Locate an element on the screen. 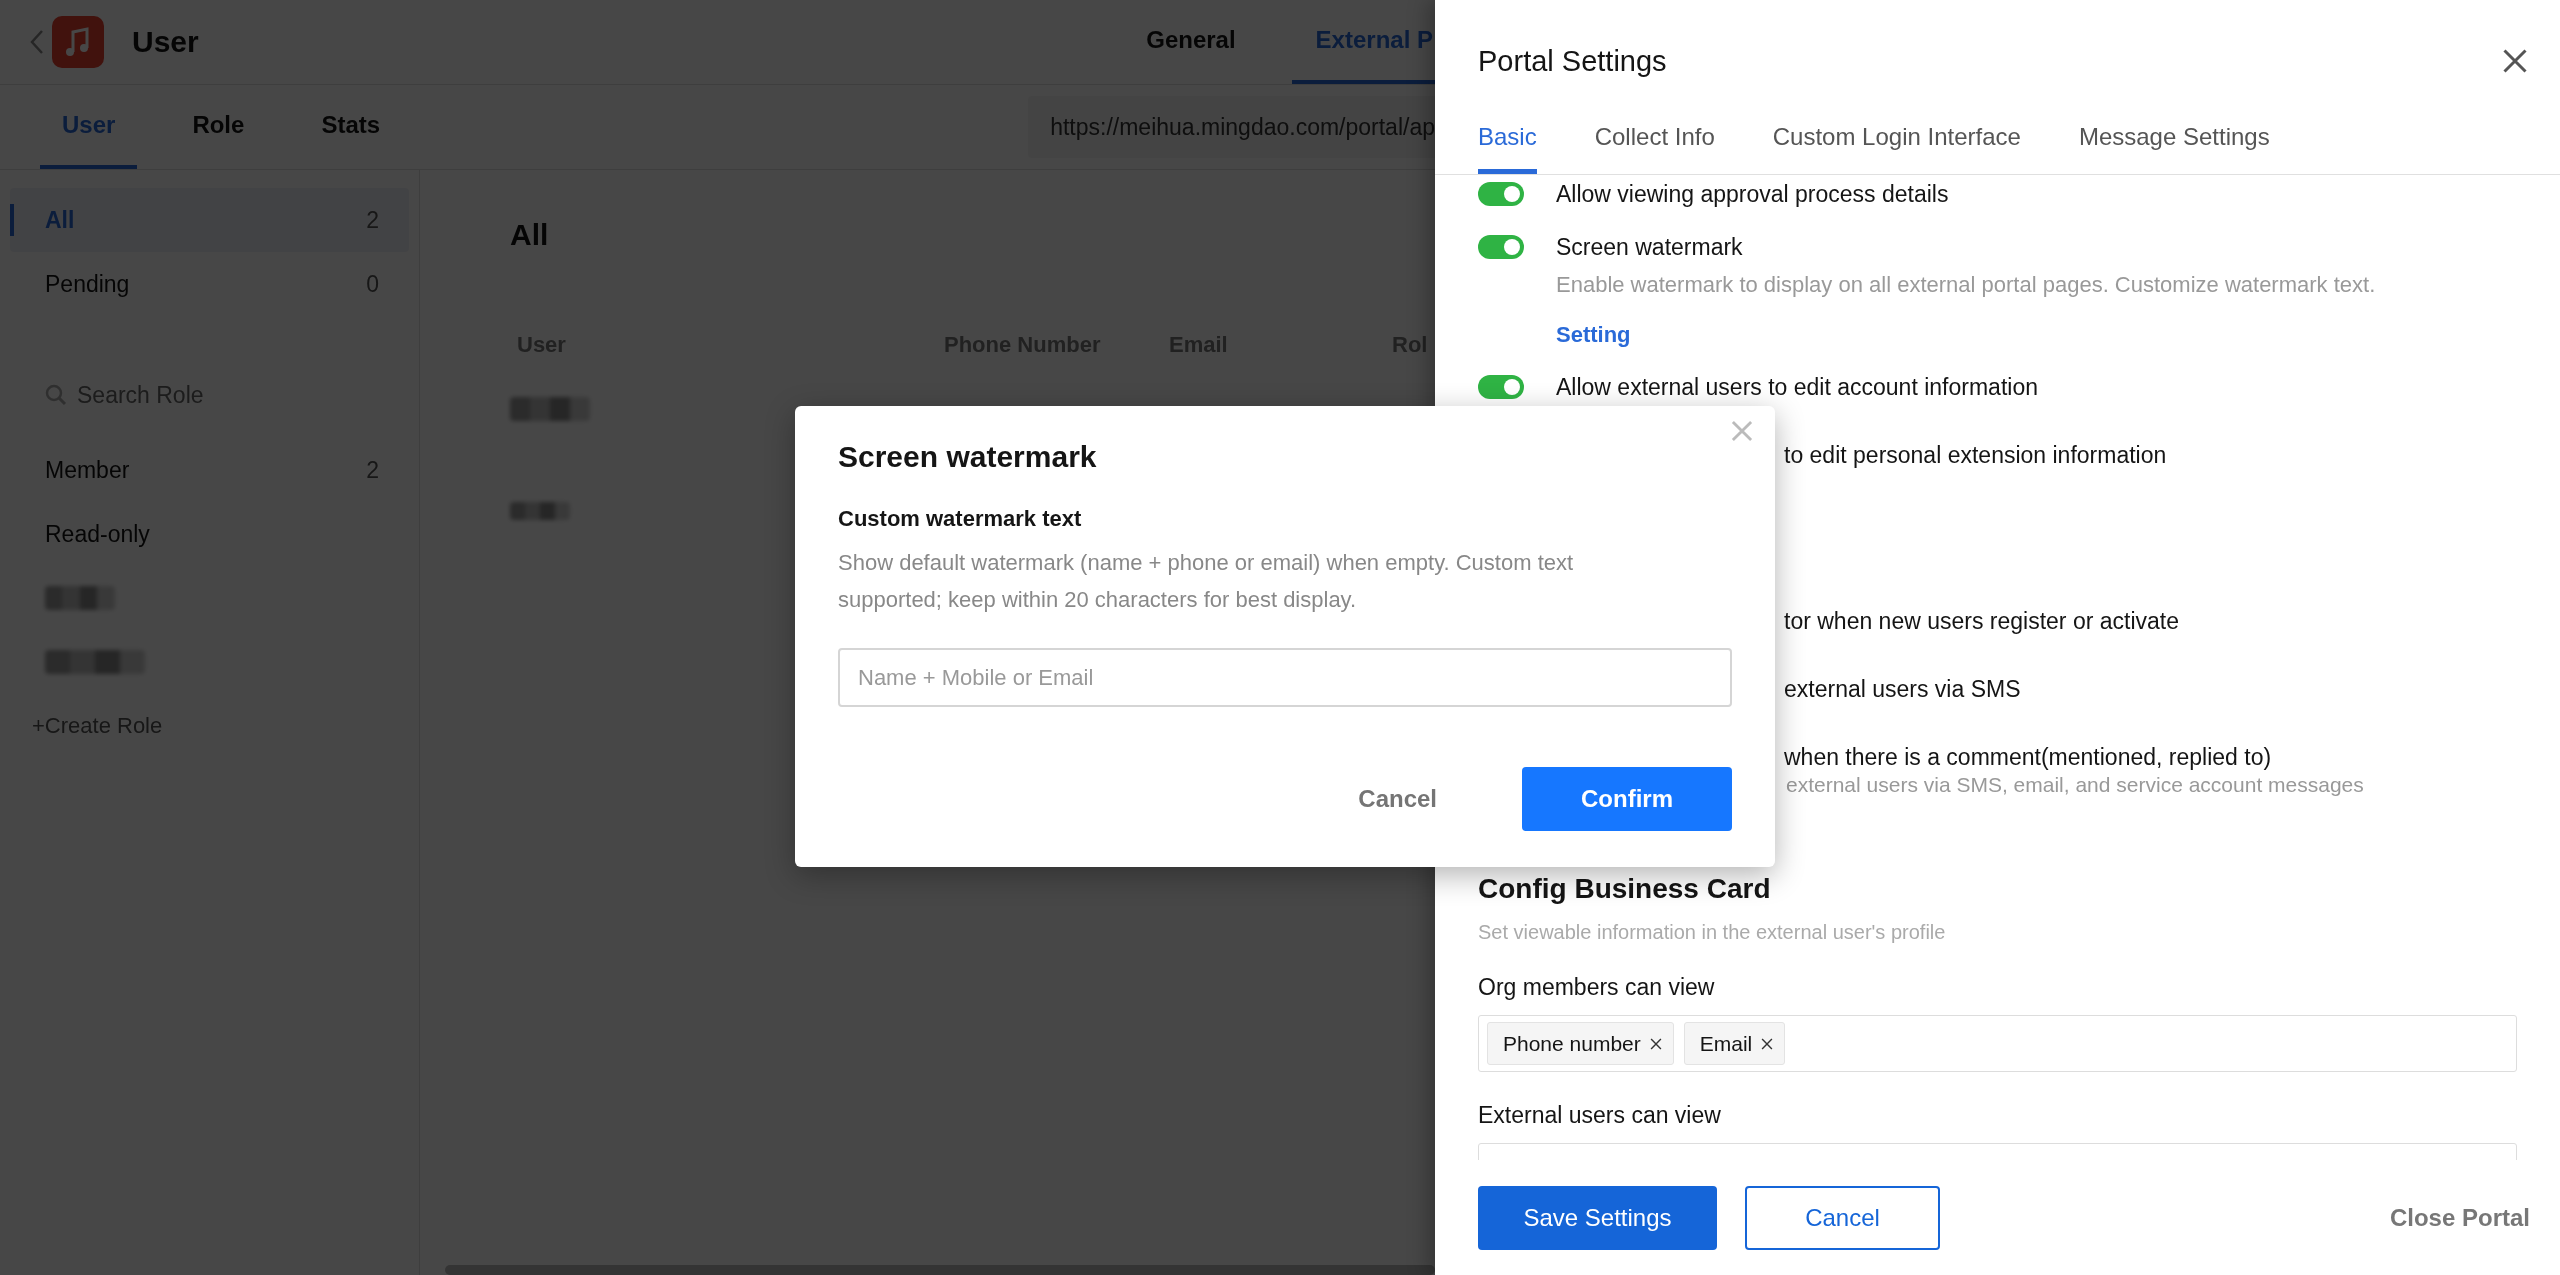 Image resolution: width=2560 pixels, height=1275 pixels. tab: Custom Login Interface is located at coordinates (1896, 137).